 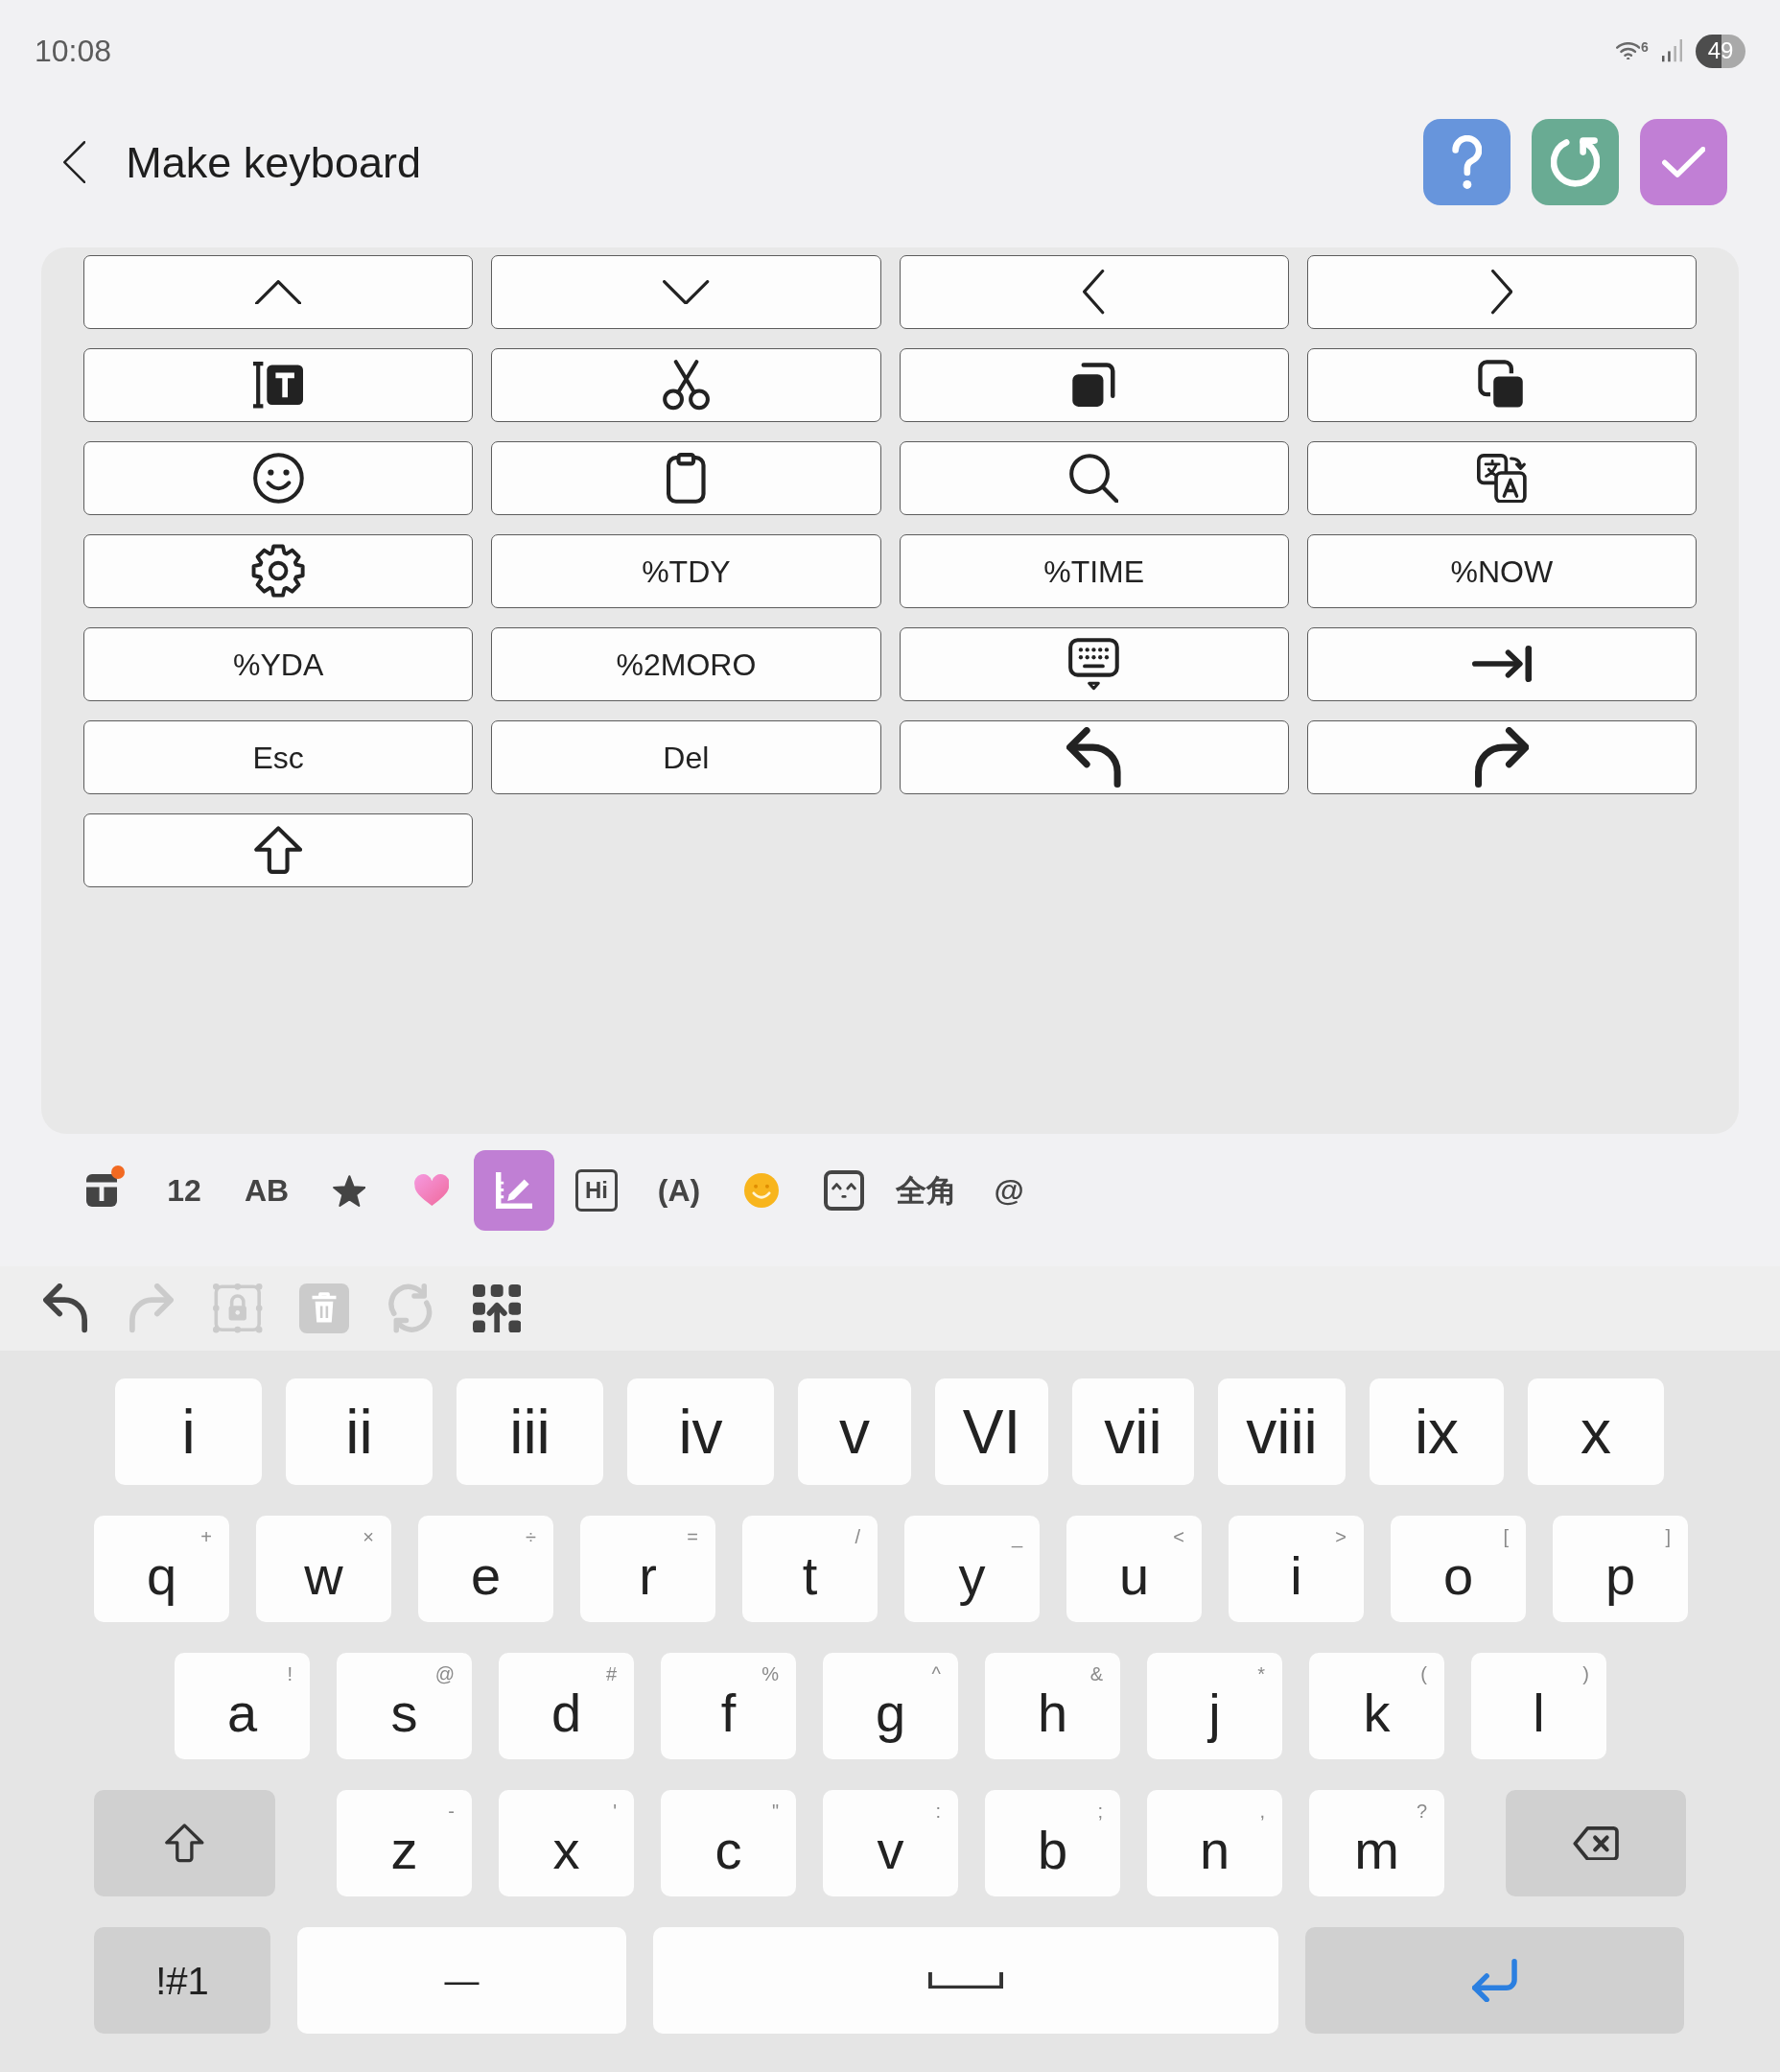 I want to click on keyboard-key: VI, so click(x=992, y=1431).